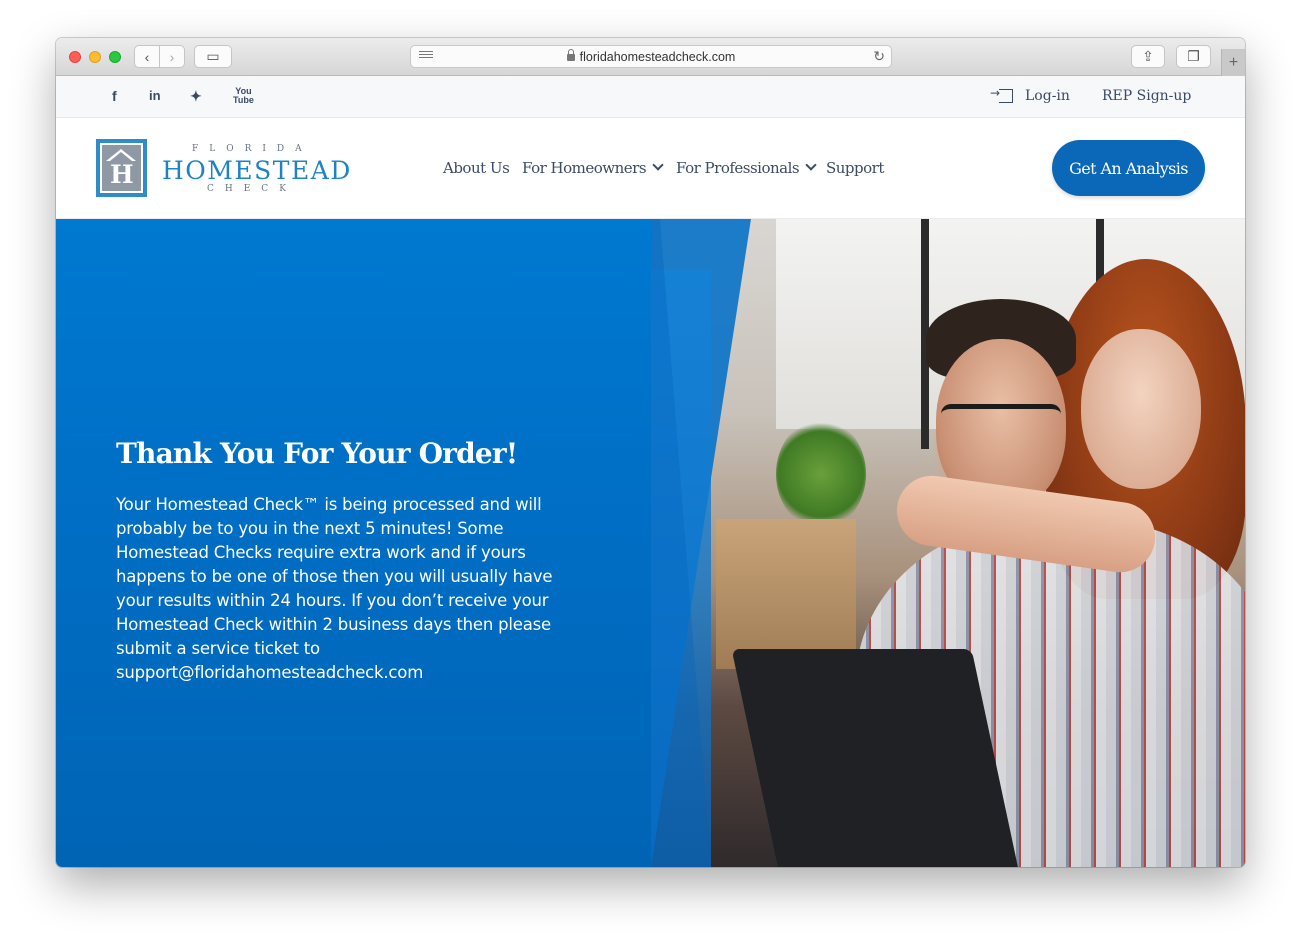 Image resolution: width=1301 pixels, height=941 pixels. Describe the element at coordinates (75, 57) in the screenshot. I see `close-window-button` at that location.